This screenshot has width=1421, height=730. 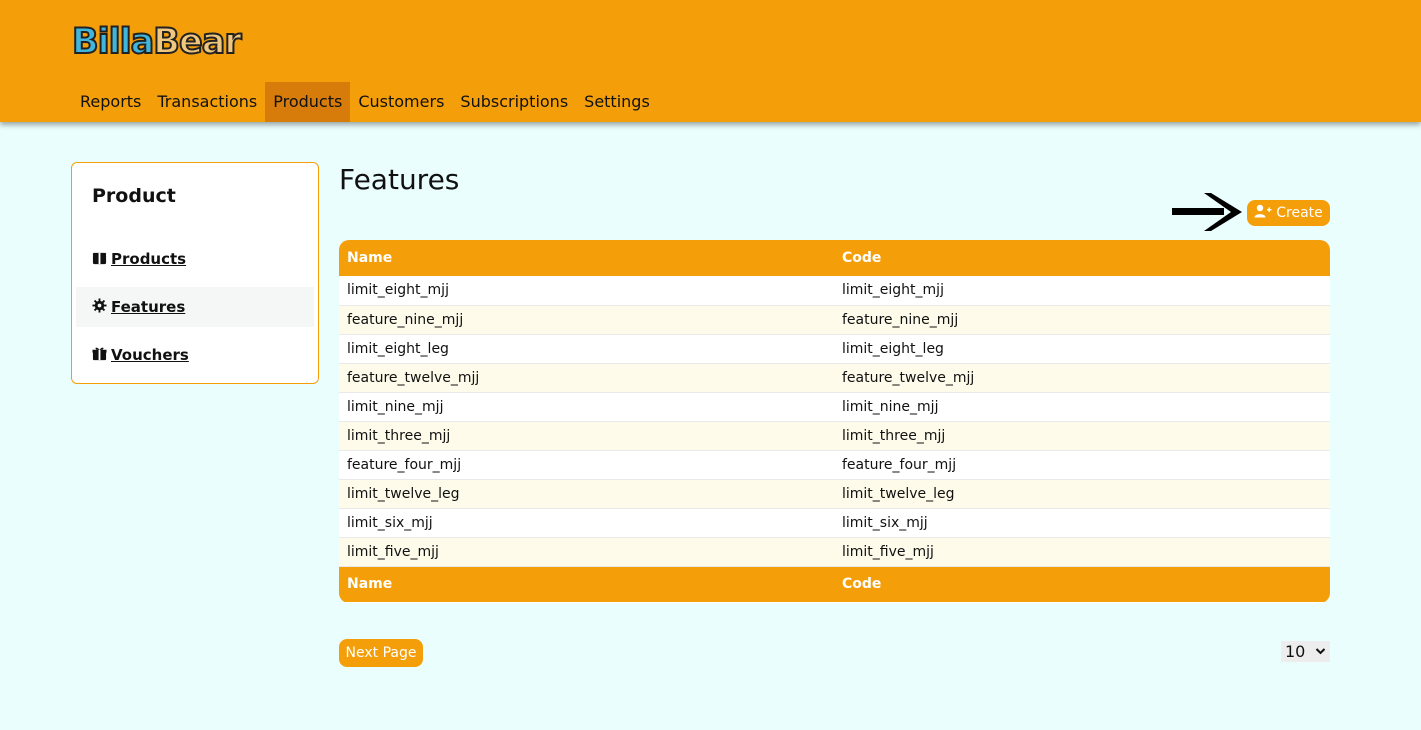 What do you see at coordinates (1082, 465) in the screenshot?
I see `feature-code-cell: feature_four_mjj` at bounding box center [1082, 465].